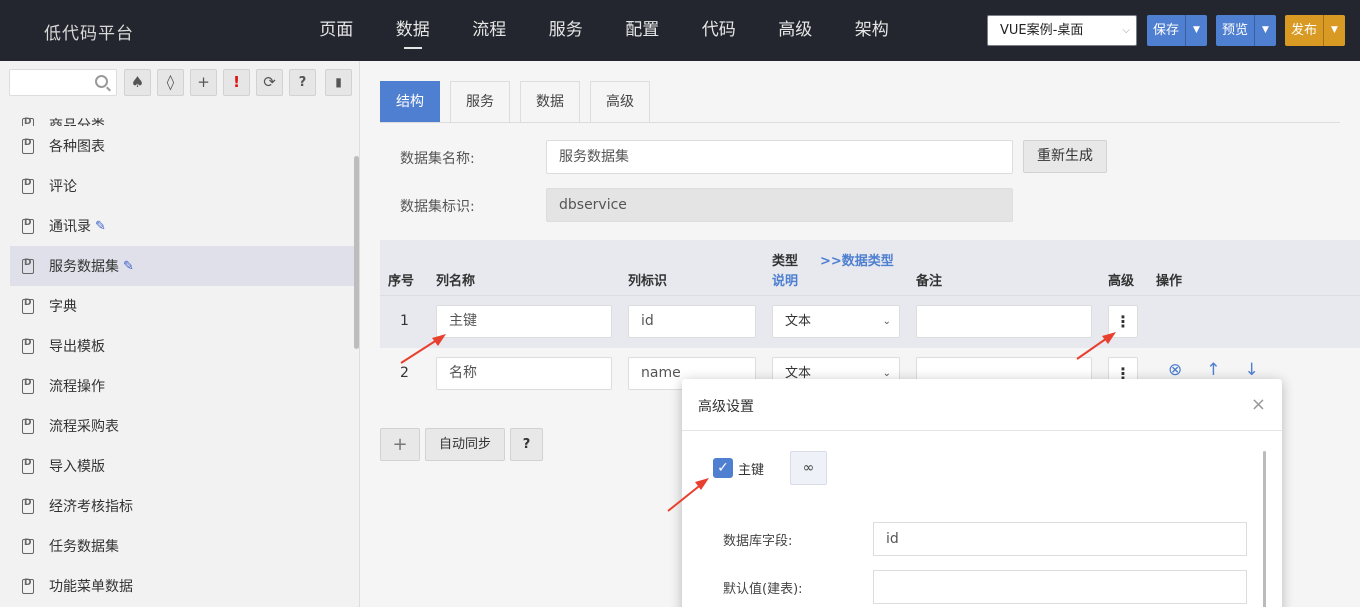  What do you see at coordinates (170, 82) in the screenshot?
I see `tag-icon: ◊` at bounding box center [170, 82].